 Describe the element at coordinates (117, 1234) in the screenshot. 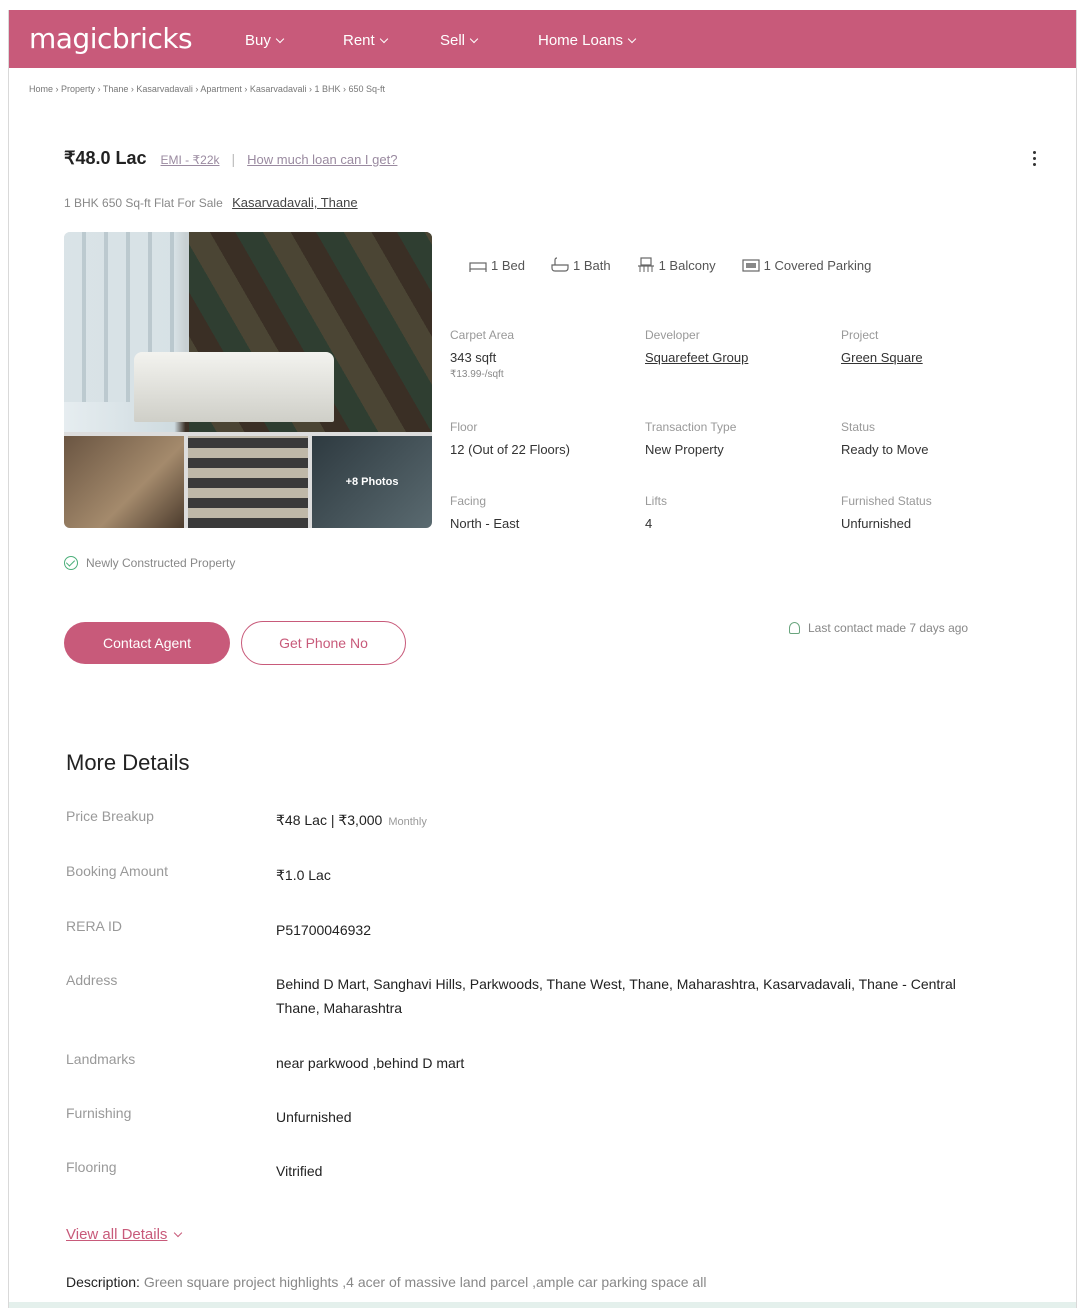

I see `view-all-details-label: View all Details` at that location.